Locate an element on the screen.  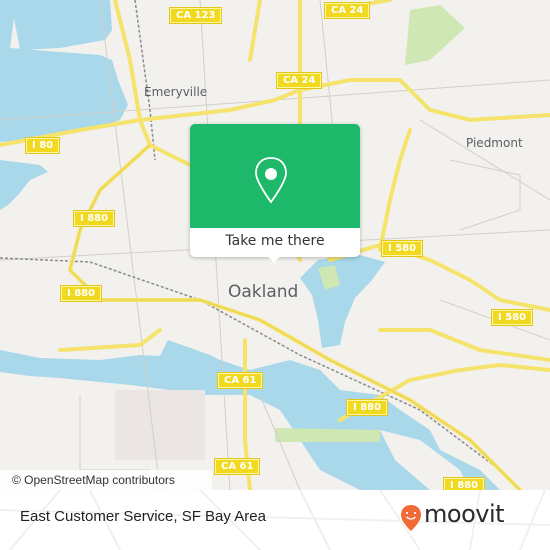
route-shield-ca123: CA 123 is located at coordinates (196, 15).